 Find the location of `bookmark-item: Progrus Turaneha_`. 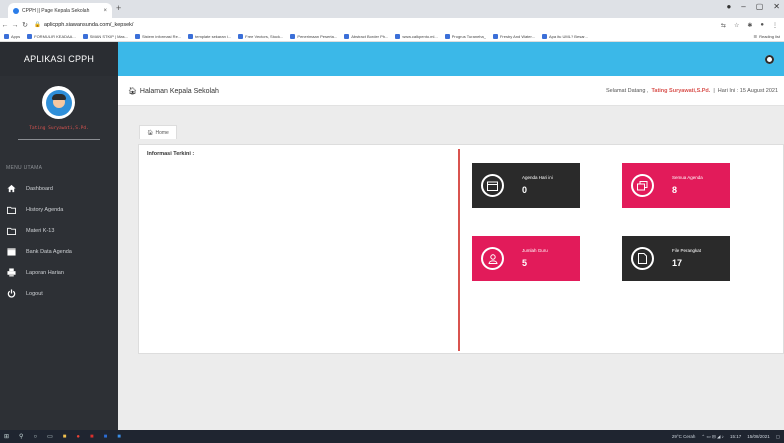

bookmark-item: Progrus Turaneha_ is located at coordinates (465, 36).